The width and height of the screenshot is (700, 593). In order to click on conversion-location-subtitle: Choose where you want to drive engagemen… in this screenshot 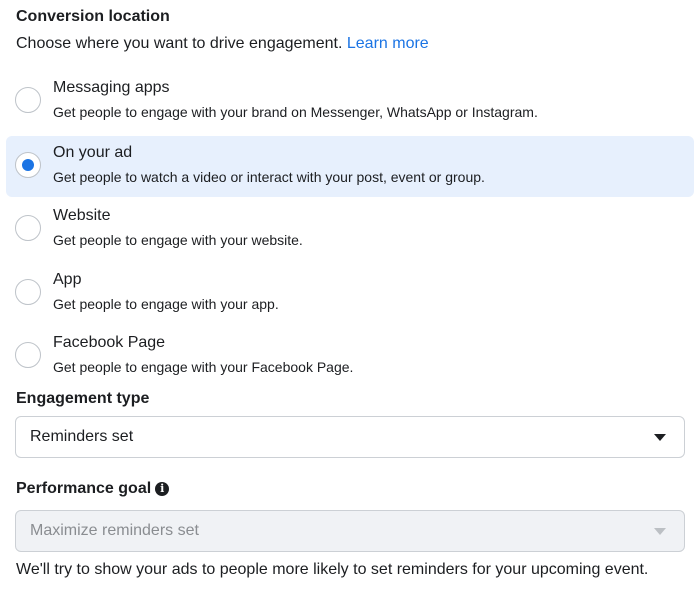, I will do `click(222, 44)`.